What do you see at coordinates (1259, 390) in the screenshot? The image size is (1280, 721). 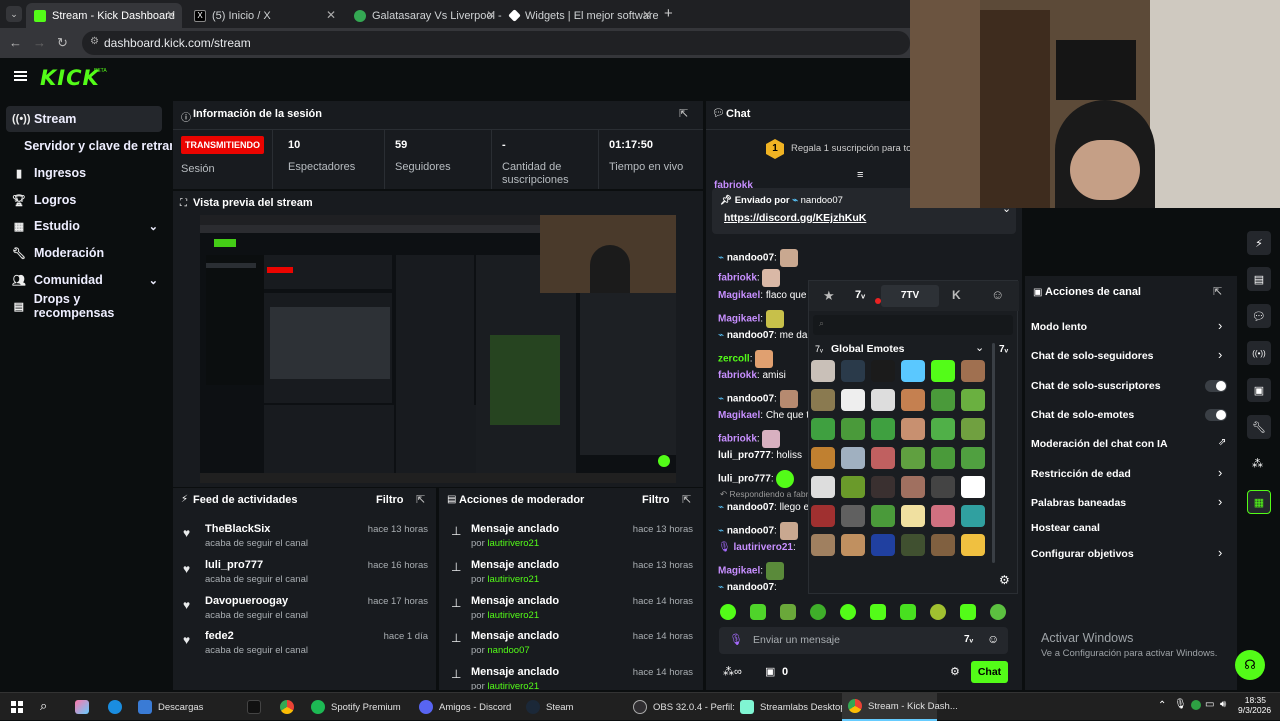 I see `shield-rail-icon: ▣` at bounding box center [1259, 390].